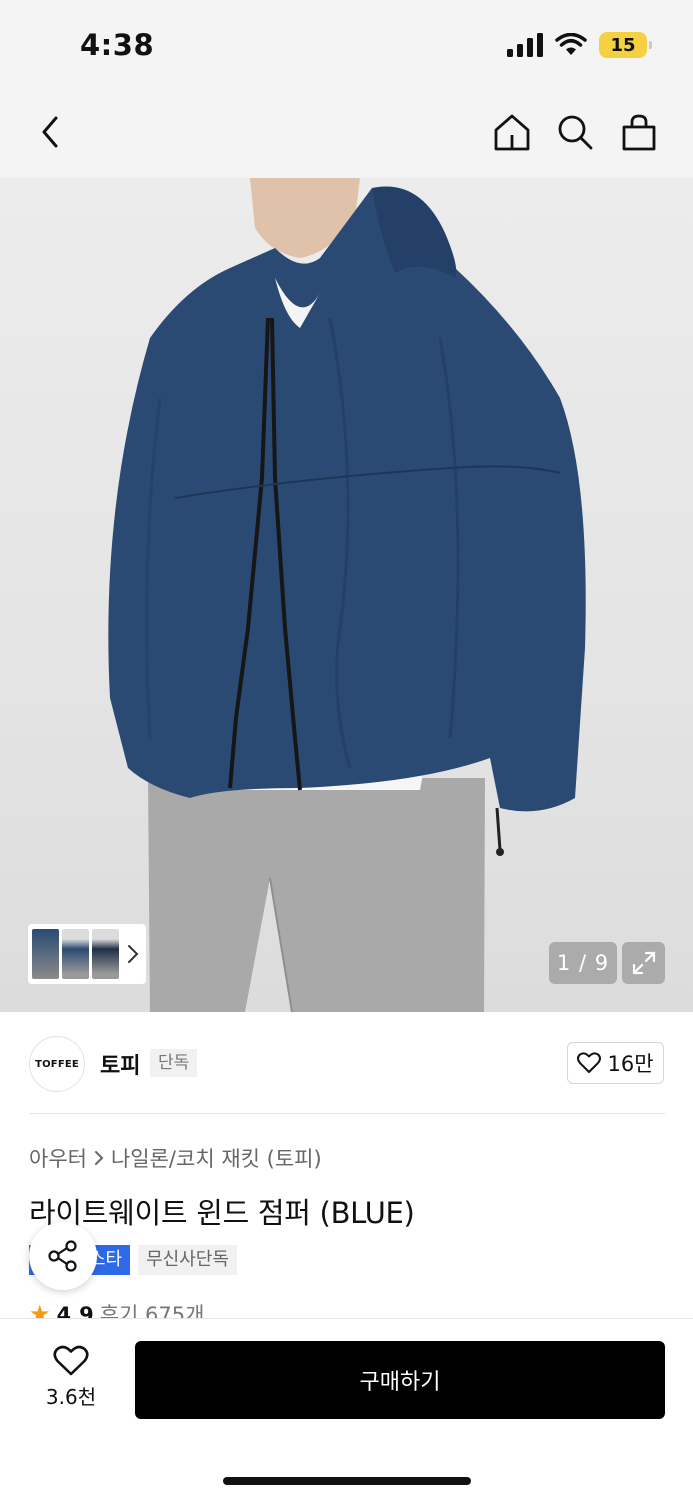 The height and width of the screenshot is (1500, 693). Describe the element at coordinates (71, 1380) in the screenshot. I see `wishlist-button: 3.6천` at that location.